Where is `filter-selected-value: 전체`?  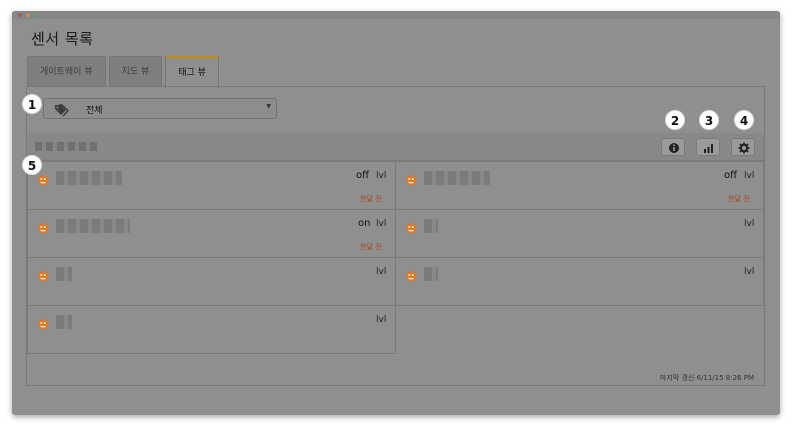 filter-selected-value: 전체 is located at coordinates (94, 111).